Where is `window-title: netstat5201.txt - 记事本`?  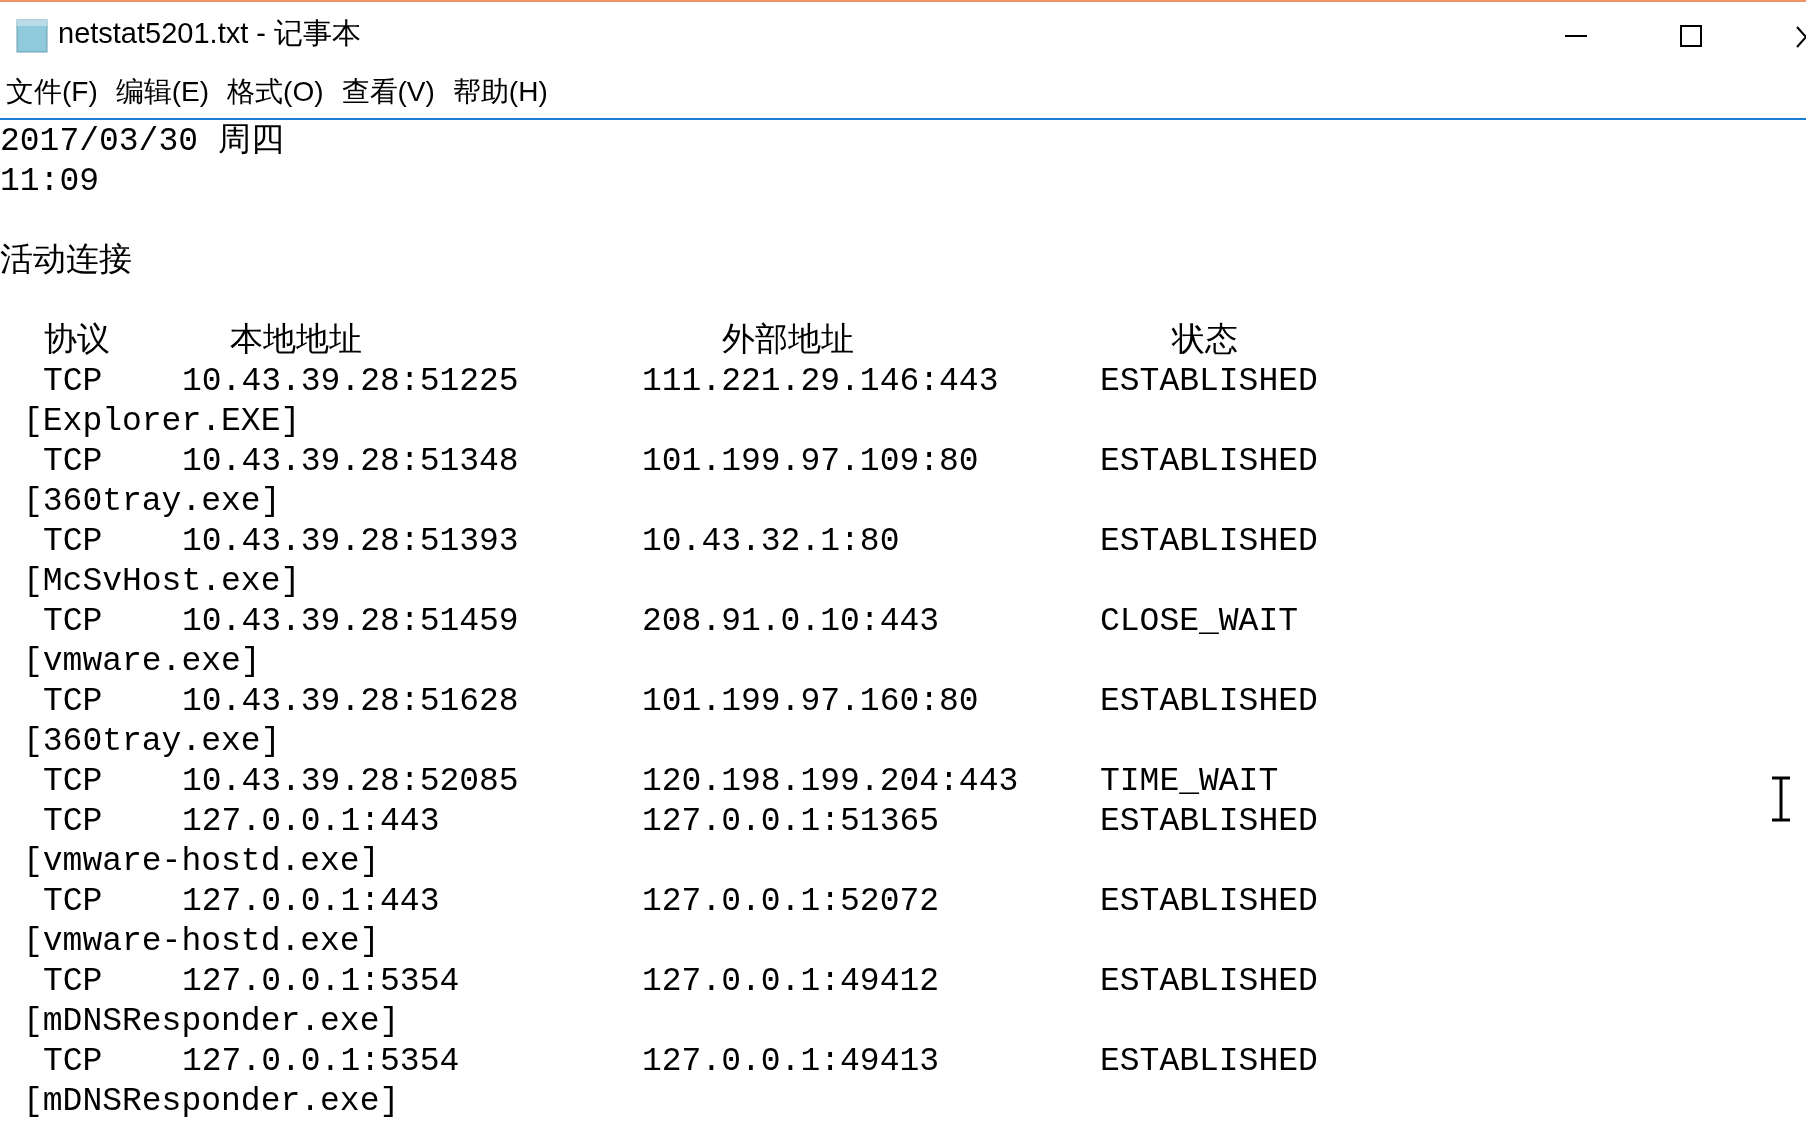 window-title: netstat5201.txt - 记事本 is located at coordinates (209, 33).